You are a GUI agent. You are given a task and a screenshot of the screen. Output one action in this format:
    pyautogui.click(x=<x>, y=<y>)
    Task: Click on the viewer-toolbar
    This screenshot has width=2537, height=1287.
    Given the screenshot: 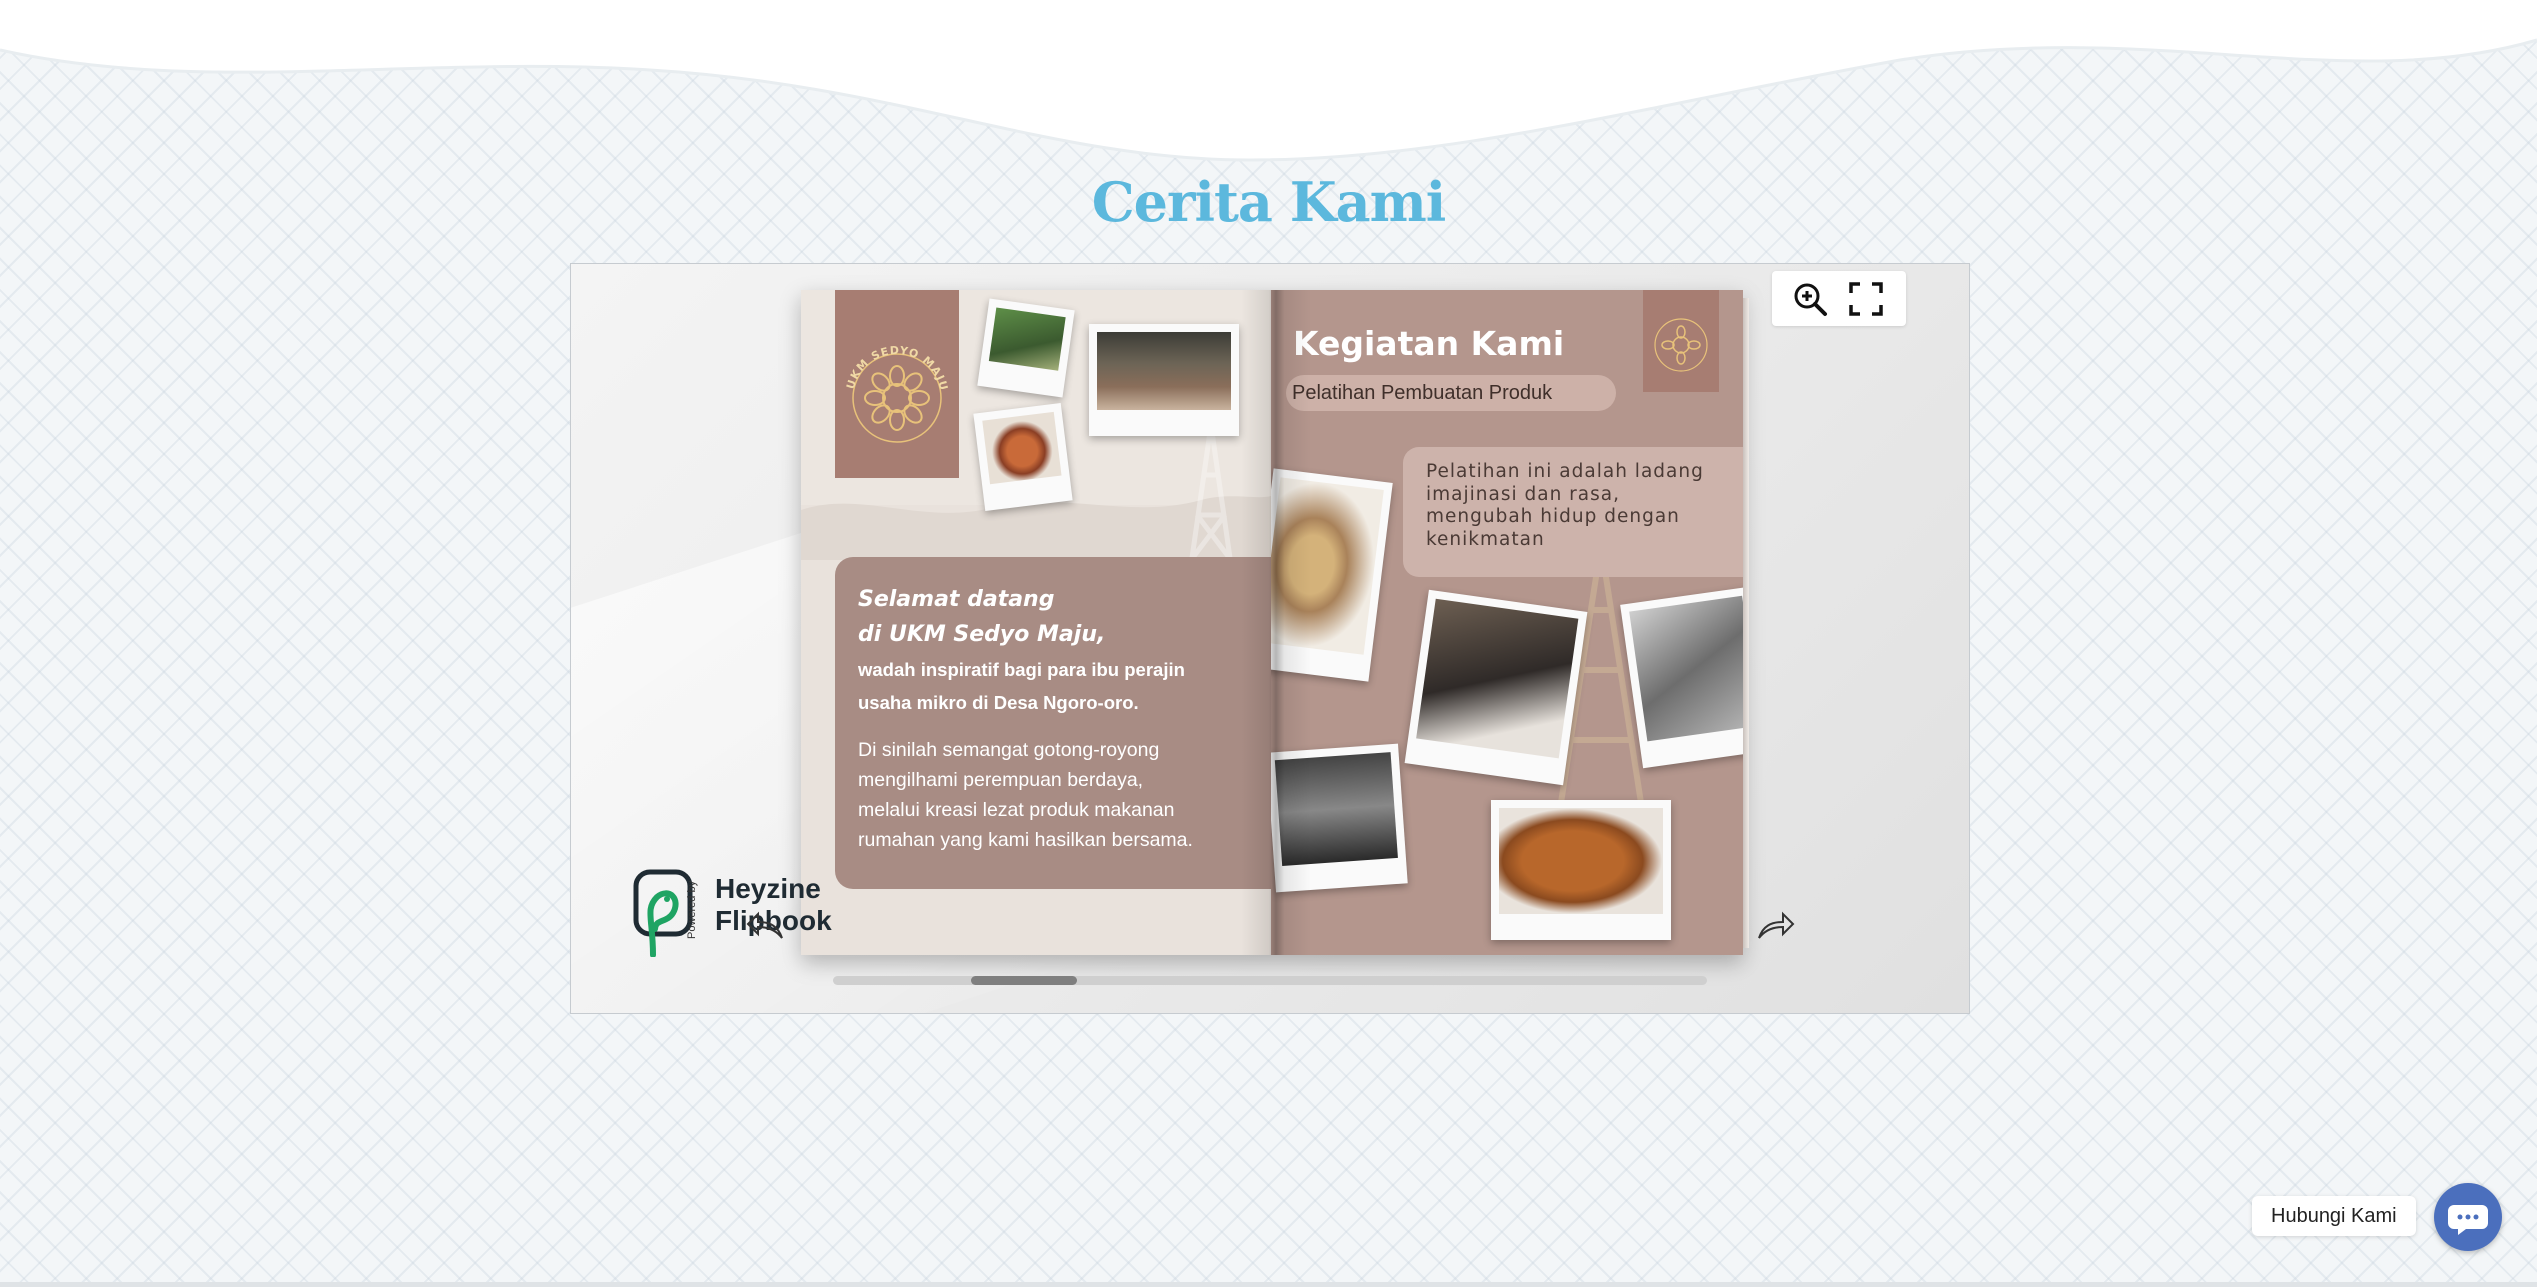 What is the action you would take?
    pyautogui.click(x=1839, y=298)
    